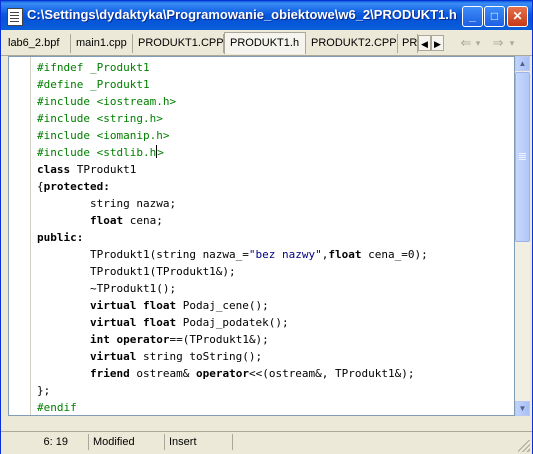 The width and height of the screenshot is (533, 454). Describe the element at coordinates (352, 43) in the screenshot. I see `tab-produkt2-cpp: PRODUKT2.CPP` at that location.